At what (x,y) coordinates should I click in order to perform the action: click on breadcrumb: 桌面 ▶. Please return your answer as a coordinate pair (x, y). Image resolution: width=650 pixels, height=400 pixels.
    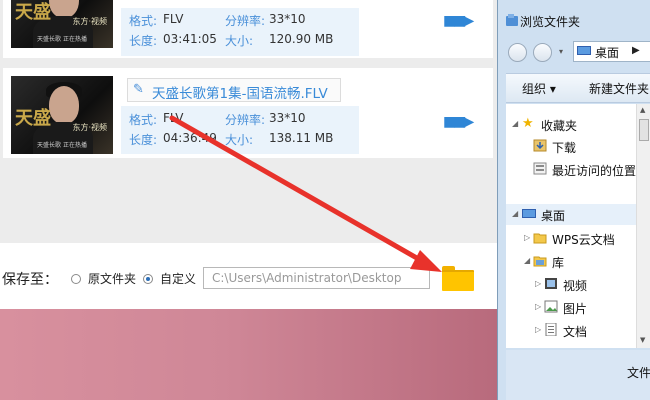
    Looking at the image, I should click on (611, 51).